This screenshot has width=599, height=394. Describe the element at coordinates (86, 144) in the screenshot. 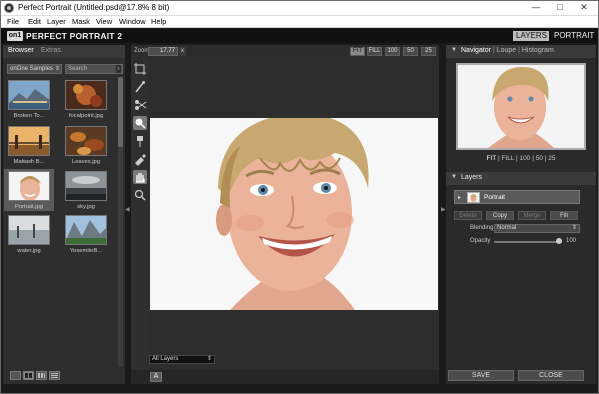

I see `browser-item: Leaves.jpg` at that location.